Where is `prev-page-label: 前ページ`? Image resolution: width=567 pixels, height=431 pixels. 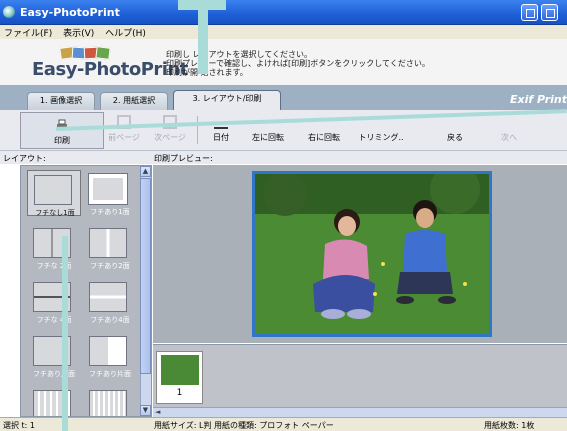 prev-page-label: 前ページ is located at coordinates (124, 137).